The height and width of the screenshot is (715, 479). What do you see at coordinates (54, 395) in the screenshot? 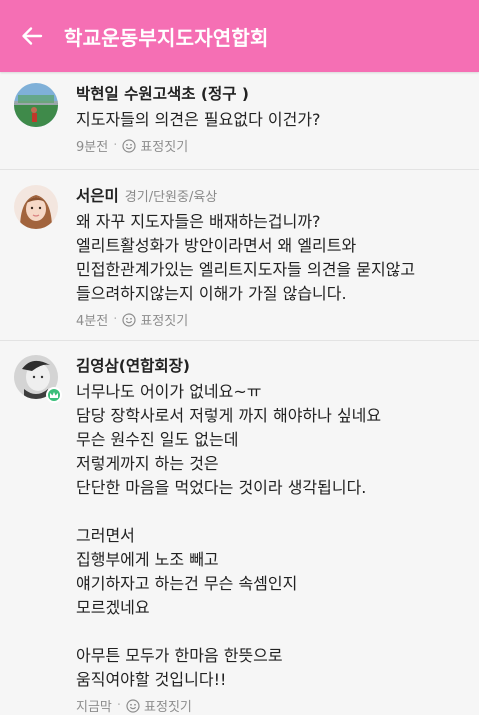
I see `crown-badge-icon` at bounding box center [54, 395].